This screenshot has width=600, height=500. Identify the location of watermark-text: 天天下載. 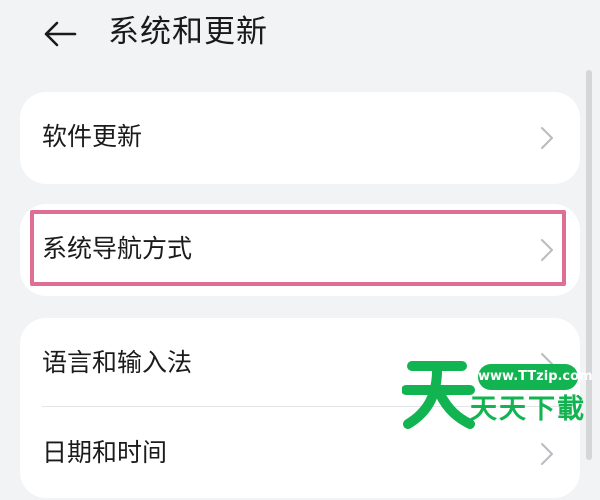
(528, 409).